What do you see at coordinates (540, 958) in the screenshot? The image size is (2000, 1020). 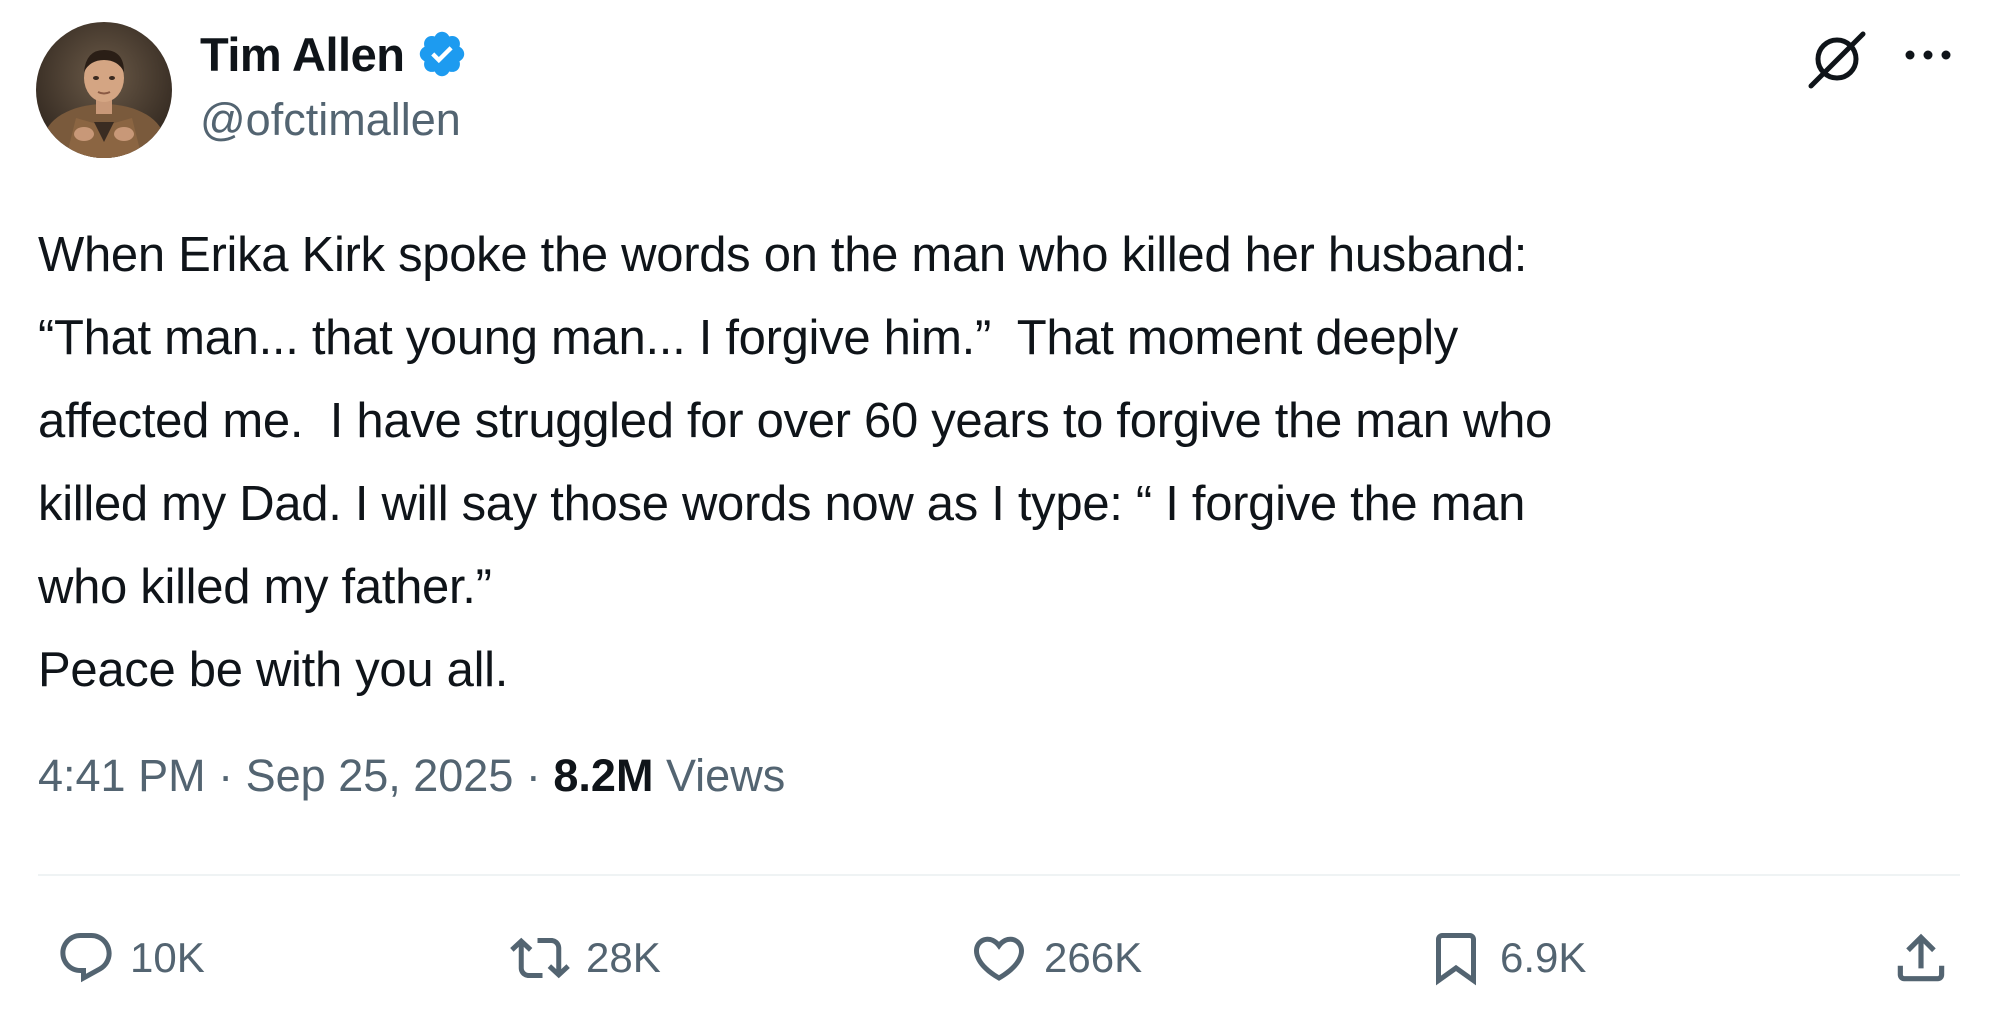 I see `repost-icon` at bounding box center [540, 958].